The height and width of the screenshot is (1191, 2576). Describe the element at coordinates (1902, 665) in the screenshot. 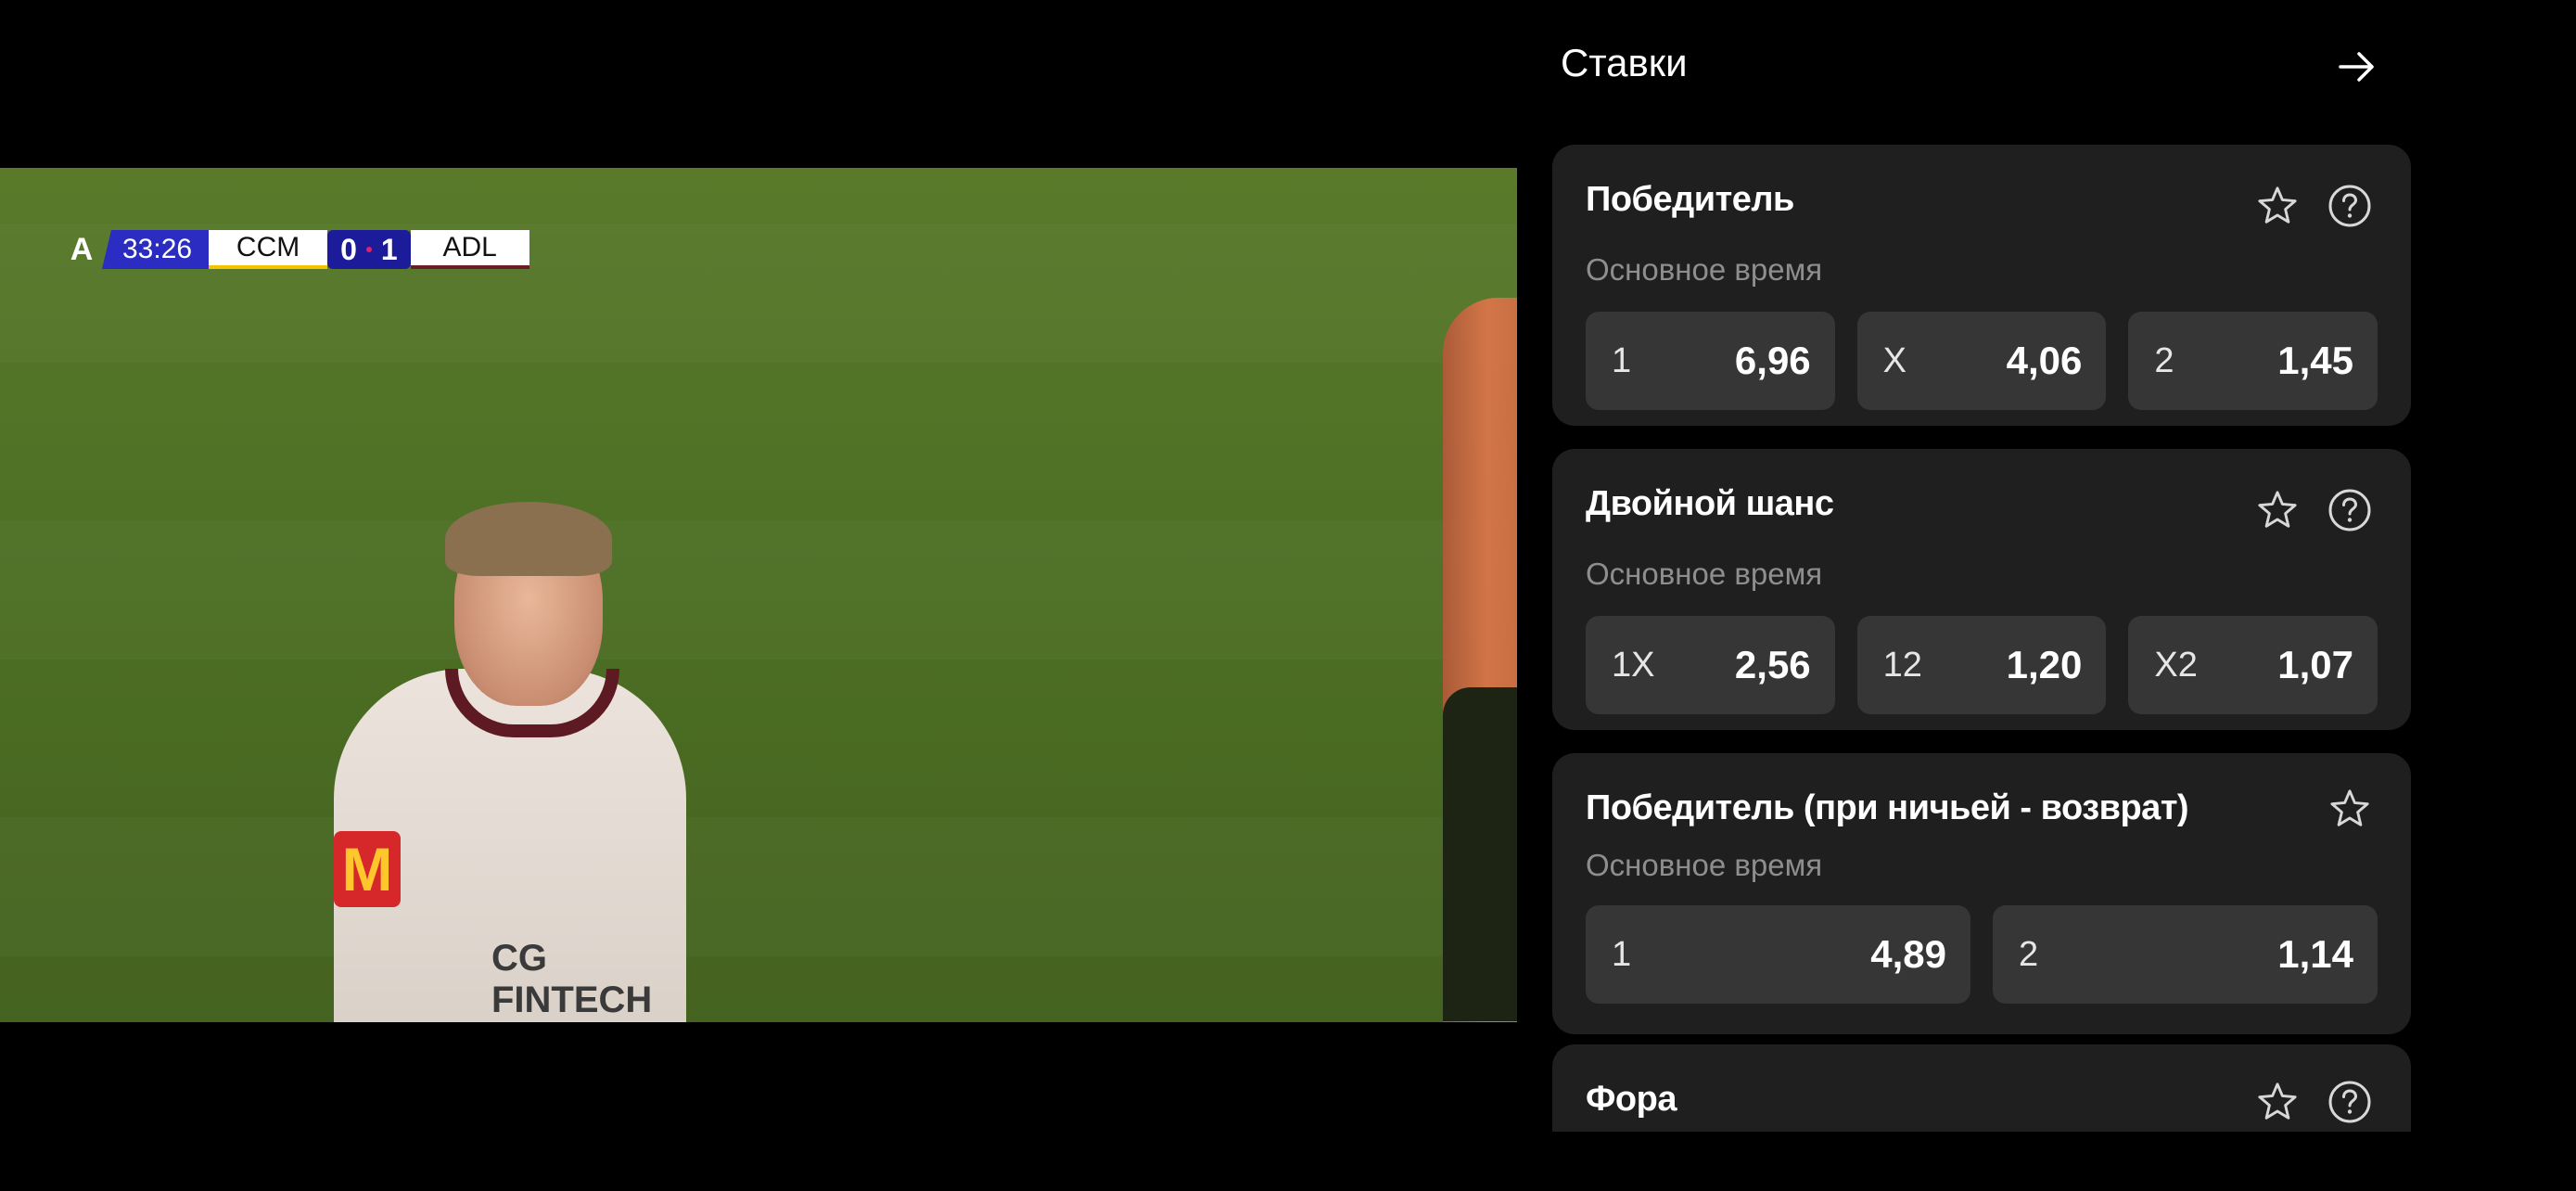

I see `odd-label: 12` at that location.